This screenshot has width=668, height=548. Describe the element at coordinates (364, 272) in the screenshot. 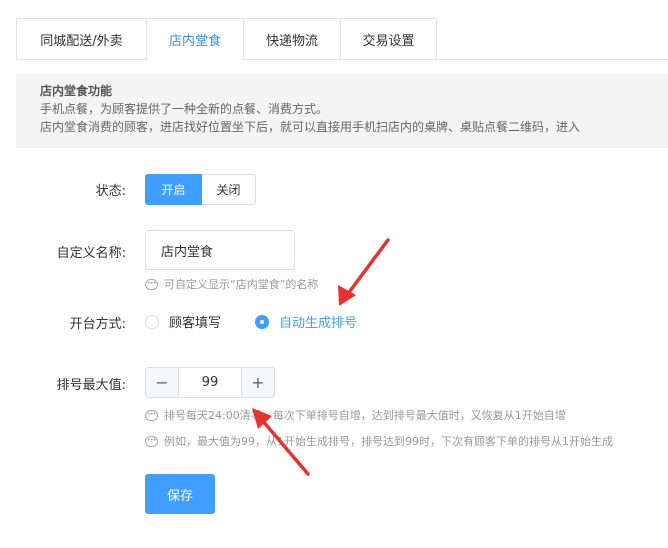

I see `annotation-arrow-radio` at that location.